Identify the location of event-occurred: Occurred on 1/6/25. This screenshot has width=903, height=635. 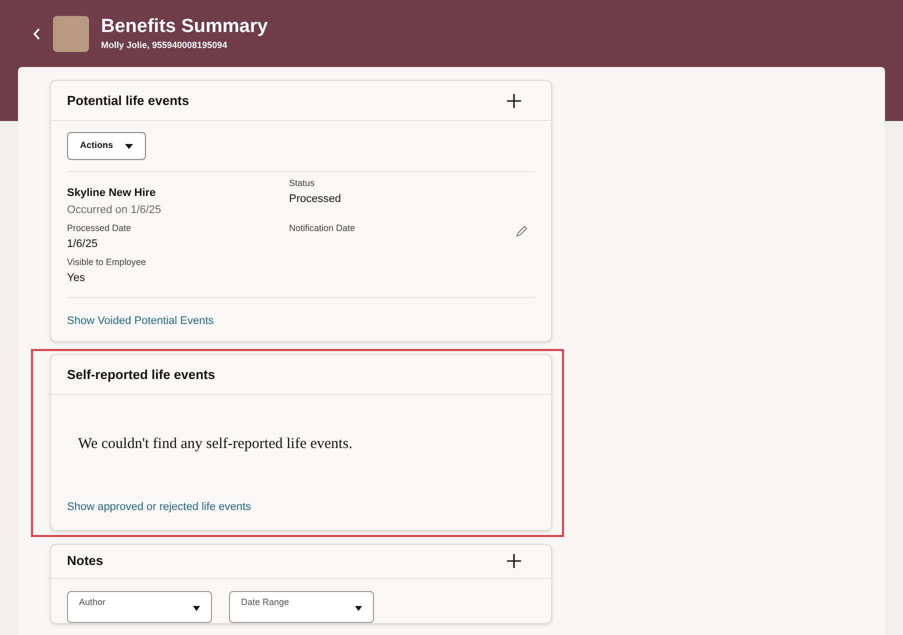
(114, 210).